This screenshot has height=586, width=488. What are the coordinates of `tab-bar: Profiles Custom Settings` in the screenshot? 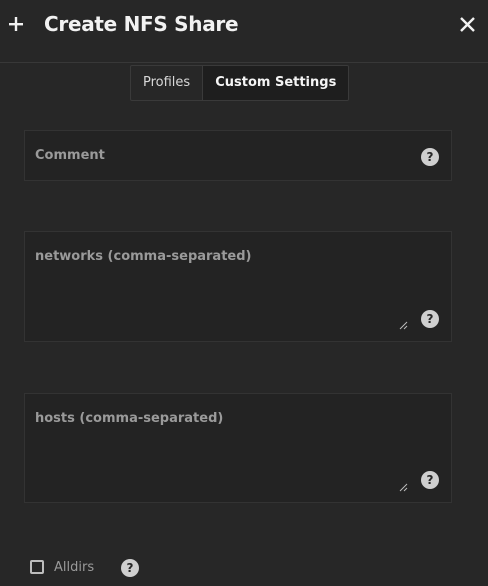 It's located at (240, 83).